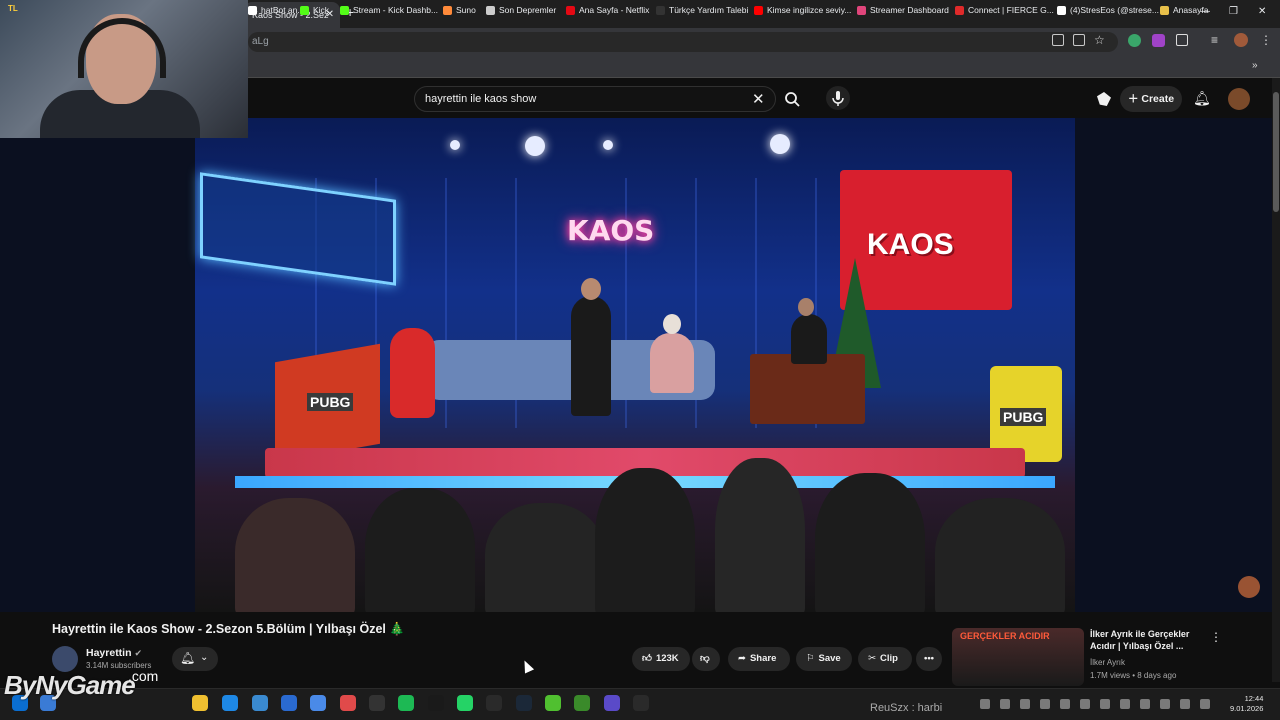  What do you see at coordinates (1133, 99) in the screenshot?
I see `plus-icon: ＋` at bounding box center [1133, 99].